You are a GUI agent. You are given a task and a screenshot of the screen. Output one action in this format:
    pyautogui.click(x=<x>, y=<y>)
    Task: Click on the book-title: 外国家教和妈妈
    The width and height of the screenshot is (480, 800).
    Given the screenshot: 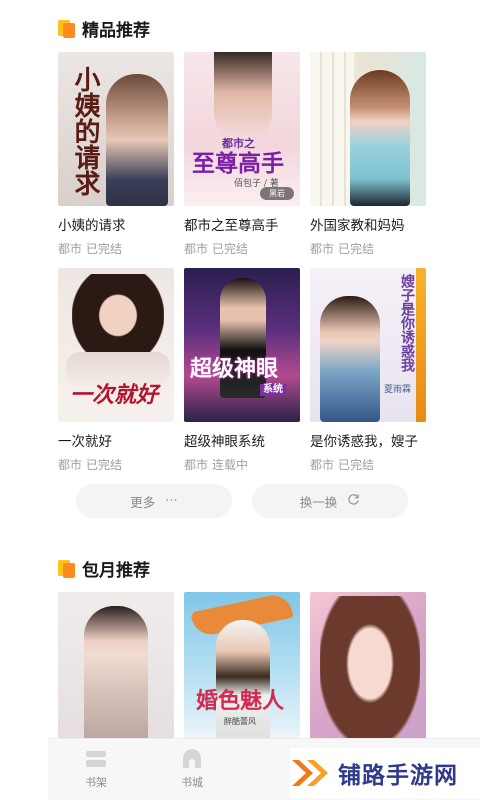 What is the action you would take?
    pyautogui.click(x=357, y=226)
    